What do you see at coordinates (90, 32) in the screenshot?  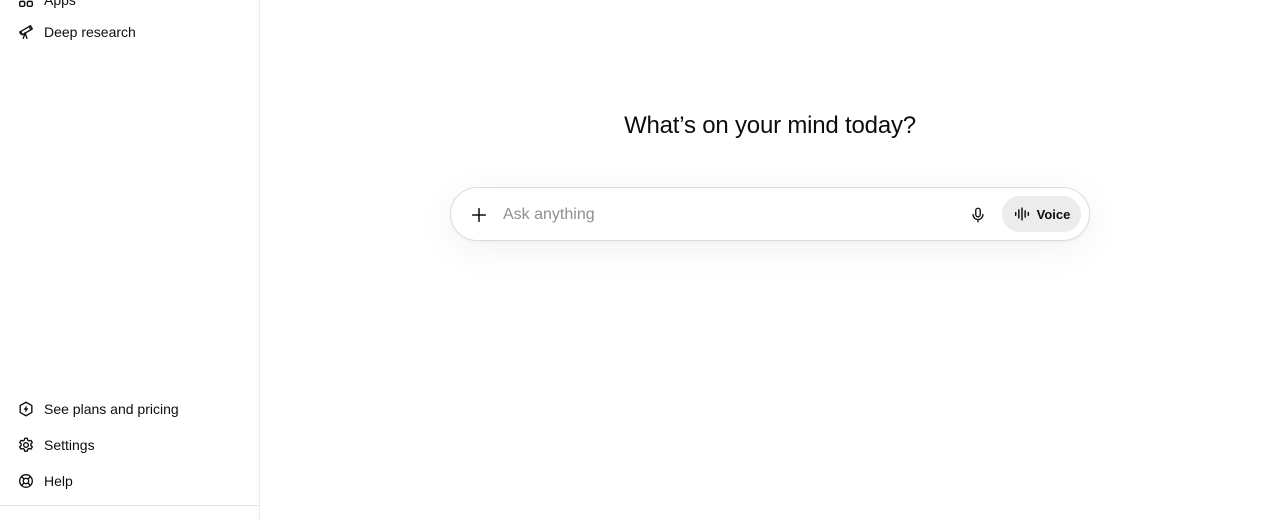 I see `sidebar-item-label: Deep research` at bounding box center [90, 32].